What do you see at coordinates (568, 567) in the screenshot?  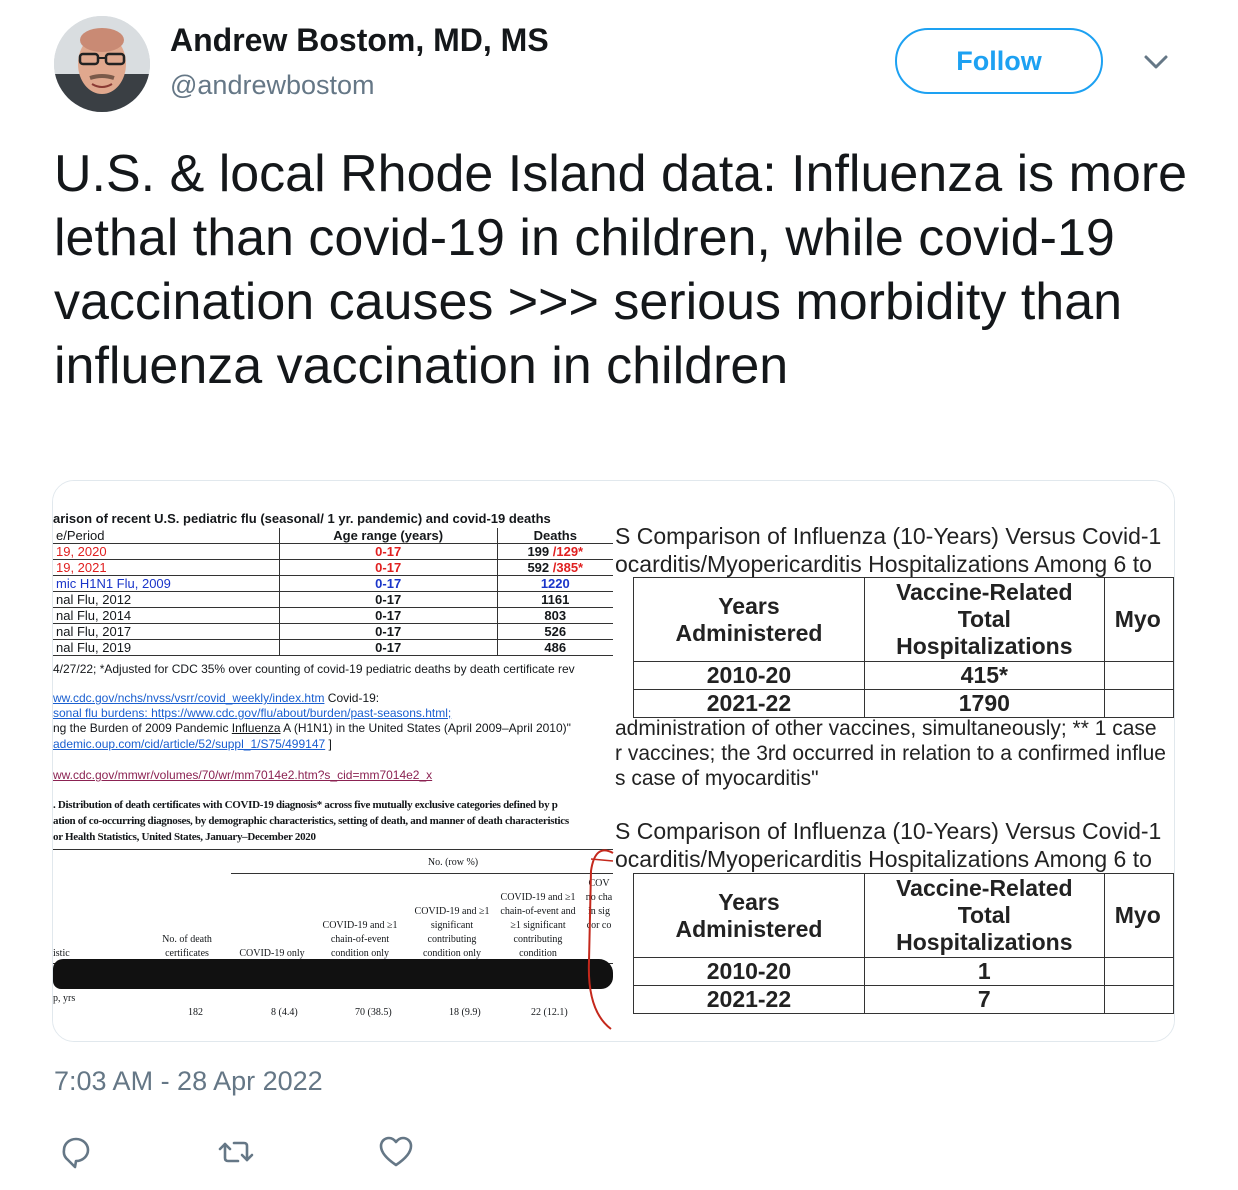 I see `deaths-adjusted: /385*` at bounding box center [568, 567].